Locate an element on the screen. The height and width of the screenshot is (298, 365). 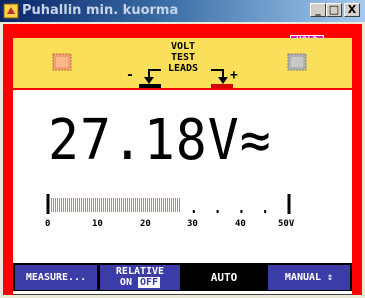
bargraph-fill is located at coordinates (115, 205).